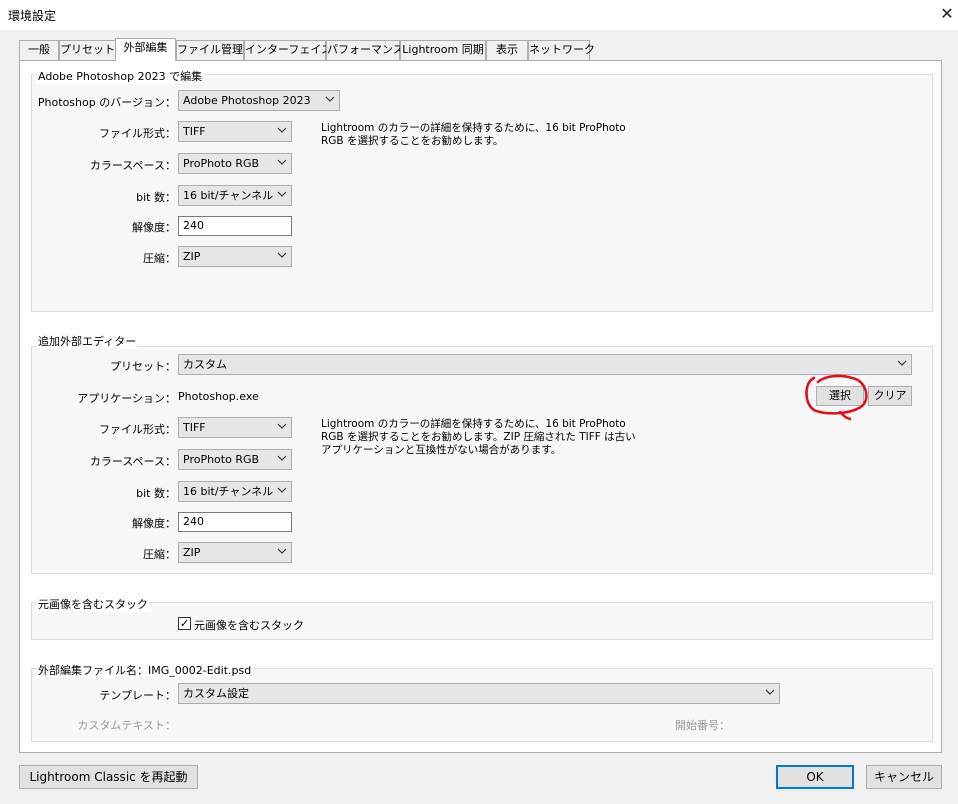 The image size is (958, 804). Describe the element at coordinates (247, 100) in the screenshot. I see `ps-version-value: Adobe Photoshop 2023` at that location.